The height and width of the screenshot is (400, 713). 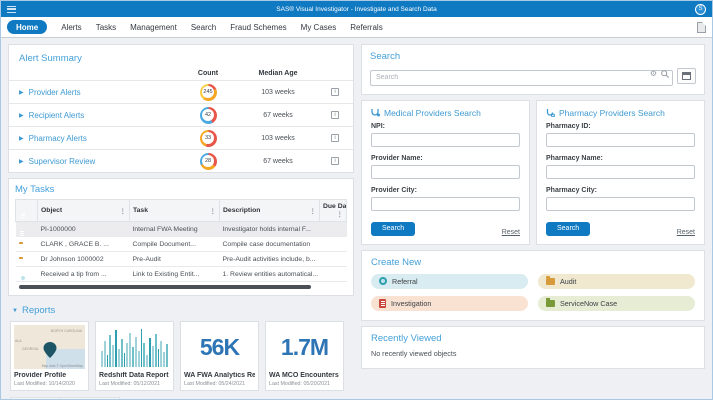 I want to click on alert-row-provider: ▶ Provider Alerts 245 103 weeks, so click(x=181, y=91).